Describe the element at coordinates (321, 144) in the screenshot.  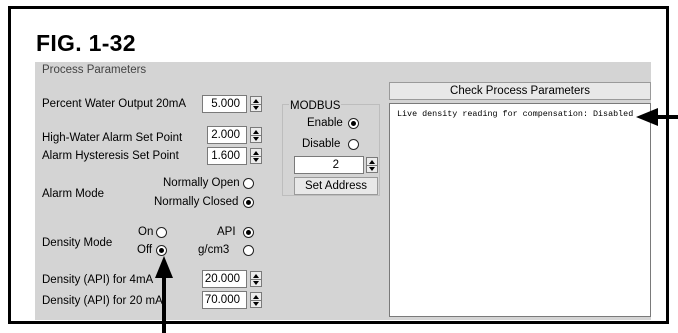
I see `modbus-disable-label: Disable` at that location.